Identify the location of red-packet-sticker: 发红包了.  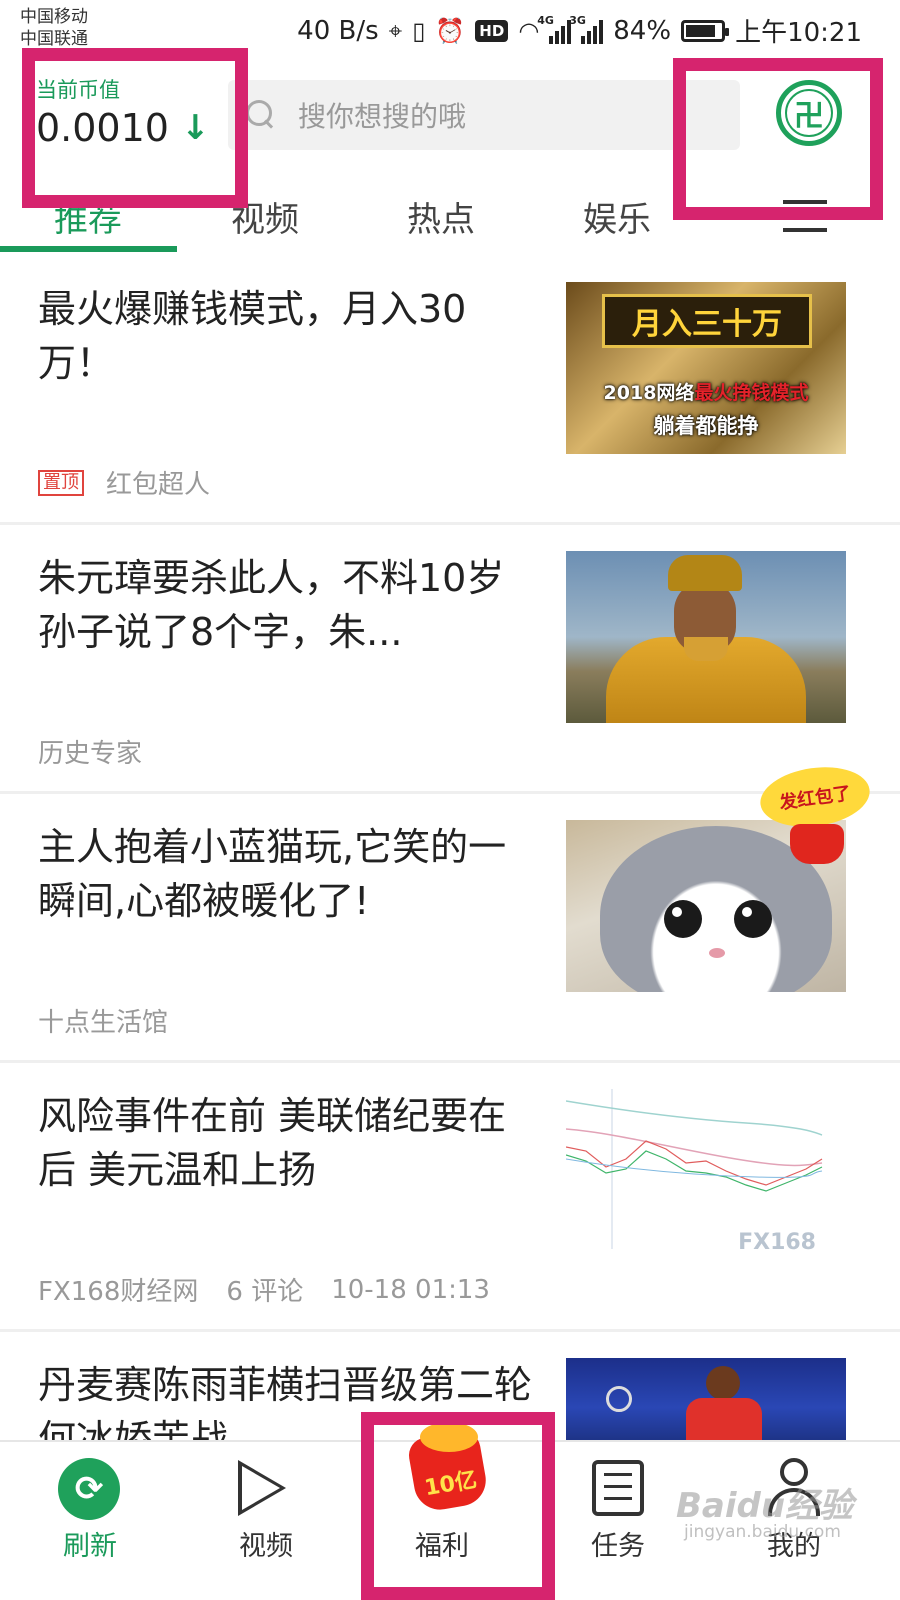
(815, 814).